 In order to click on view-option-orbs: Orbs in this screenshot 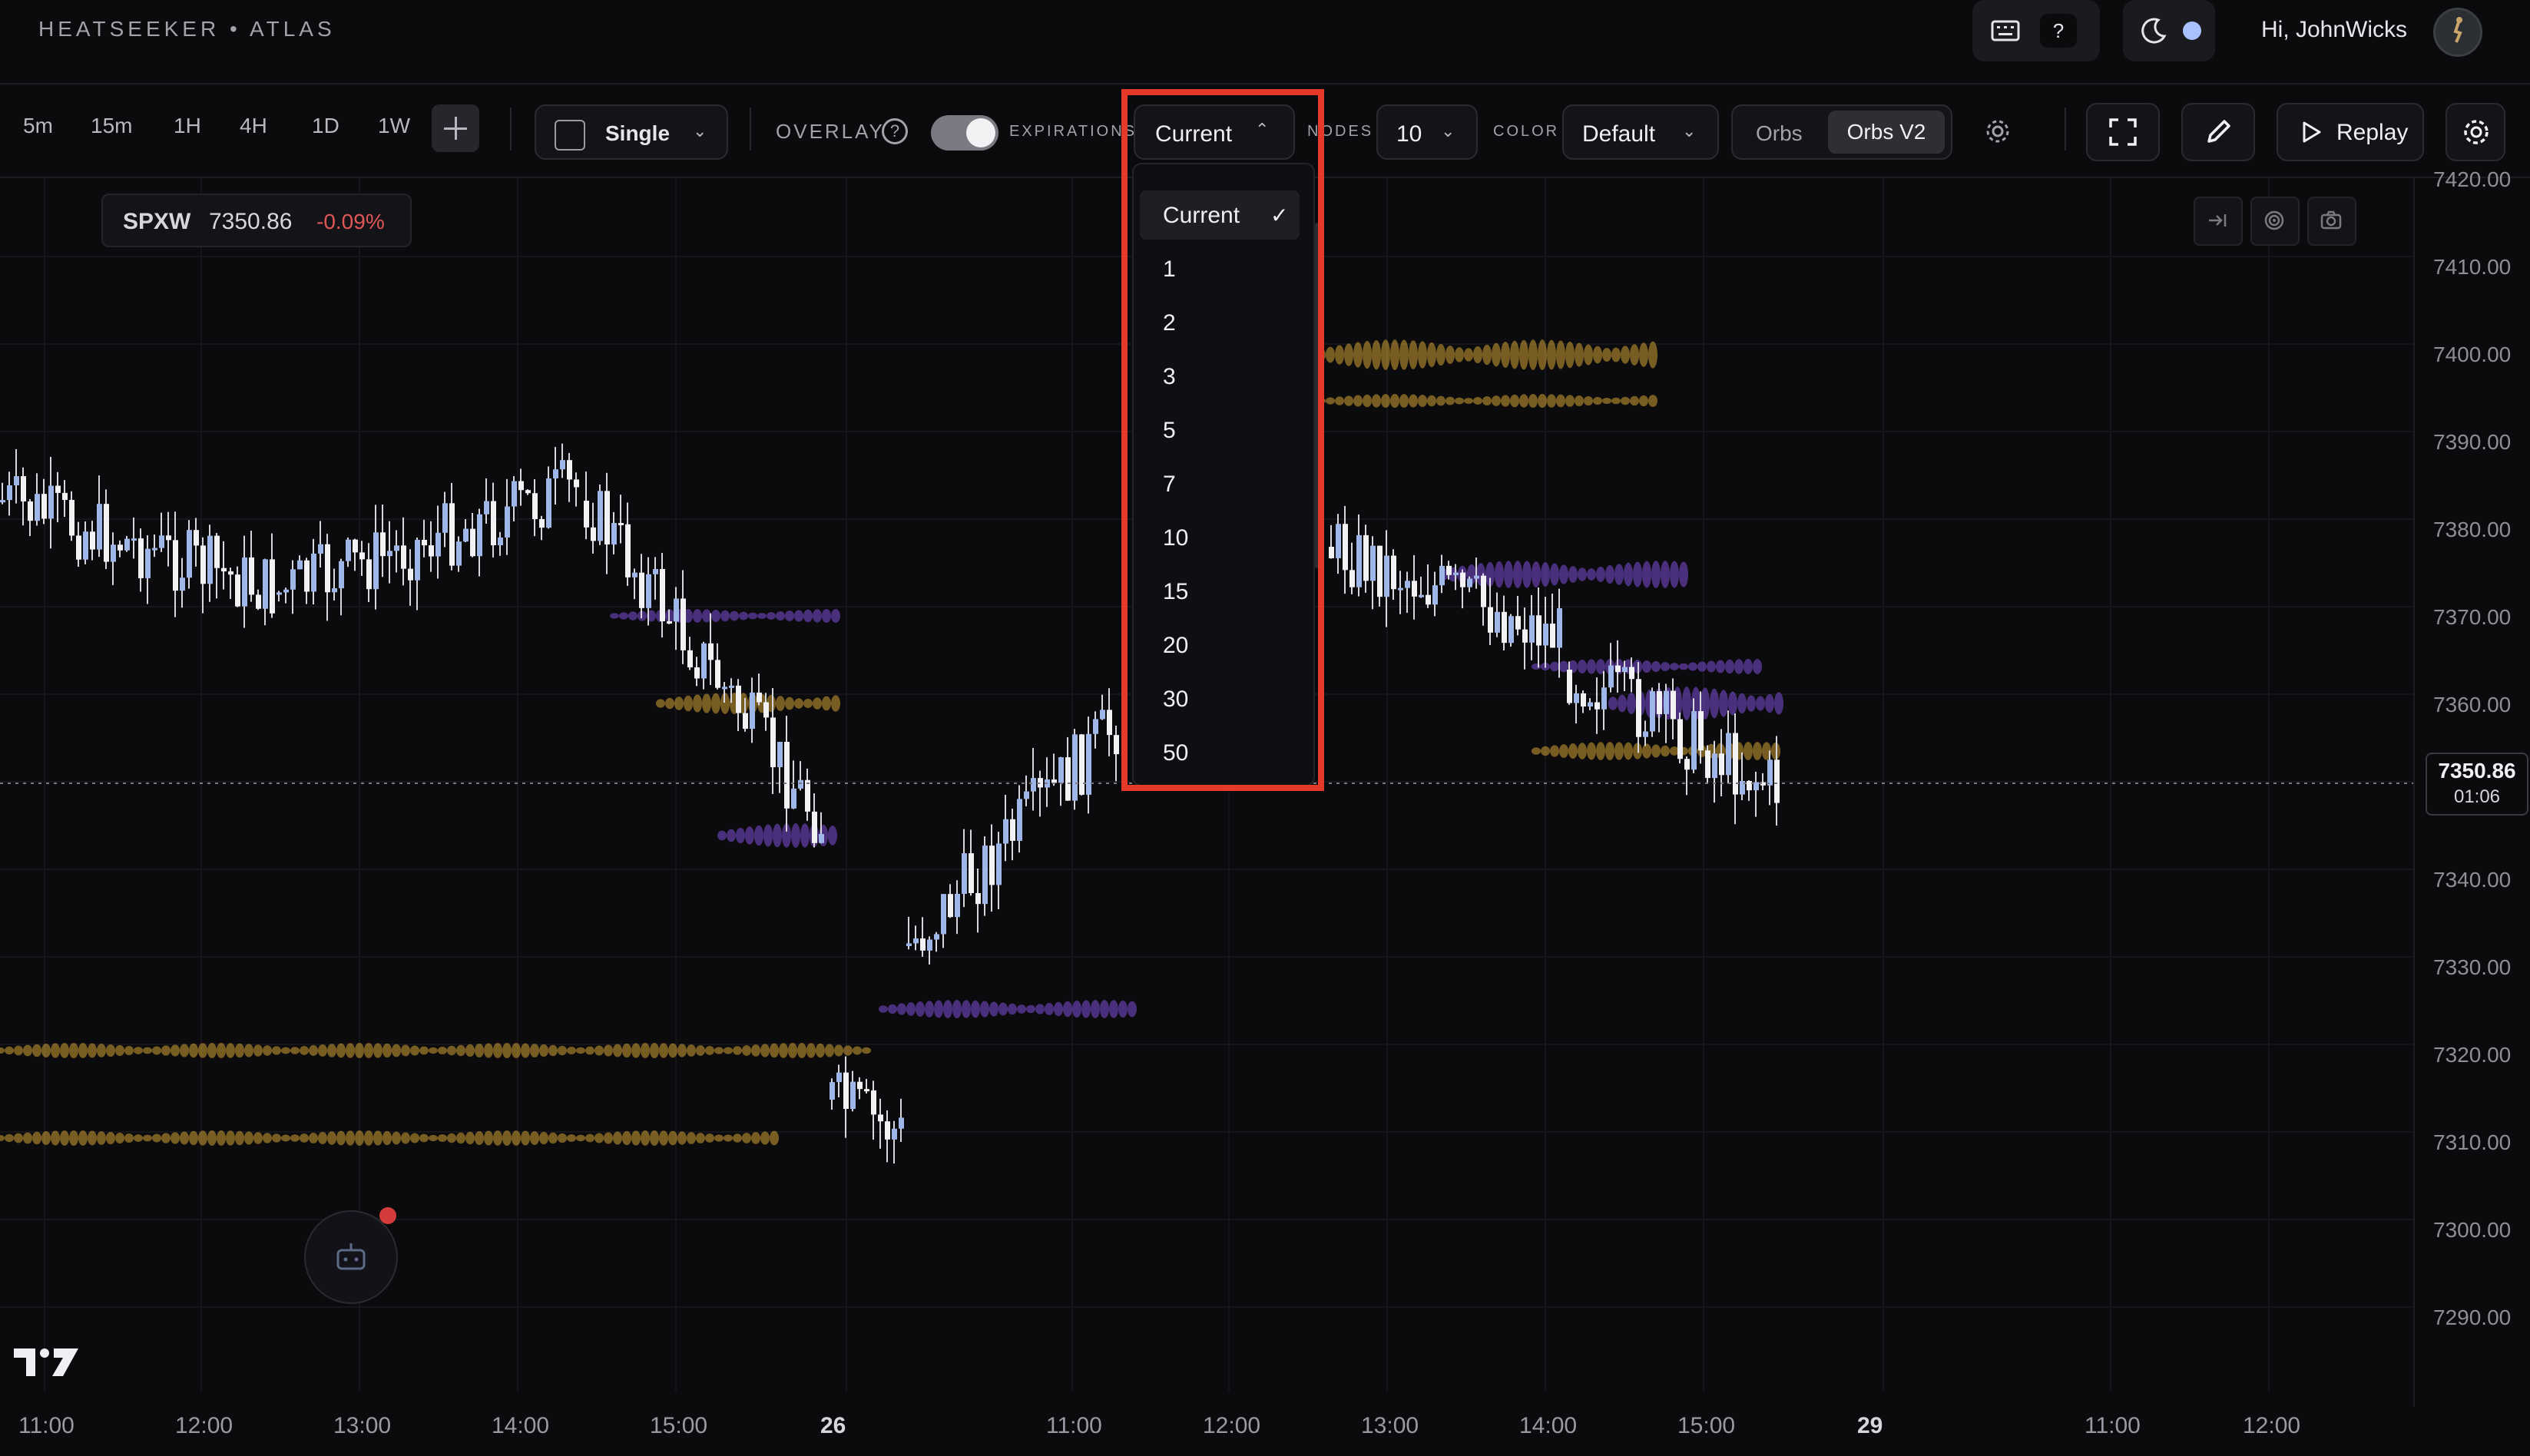, I will do `click(1779, 133)`.